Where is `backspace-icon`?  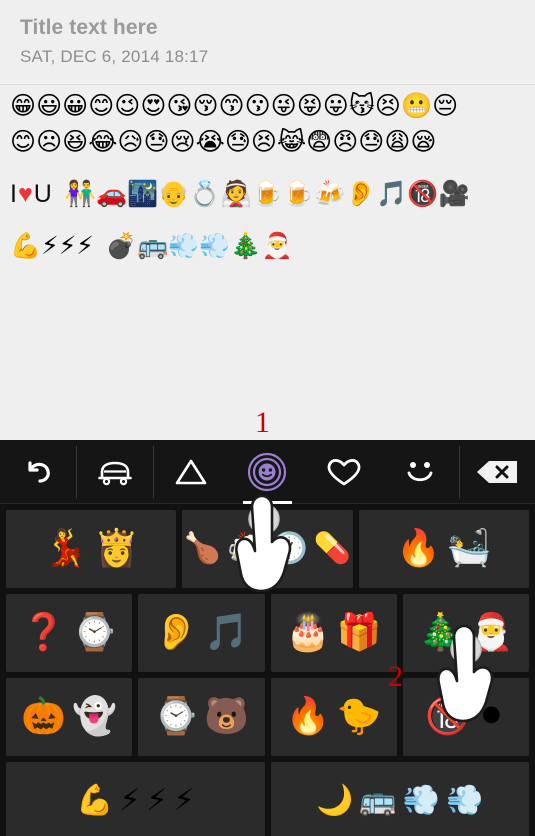
backspace-icon is located at coordinates (497, 472).